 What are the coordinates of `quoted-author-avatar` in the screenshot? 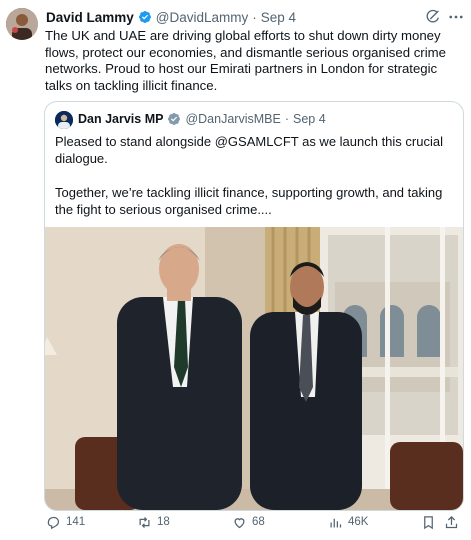 It's located at (64, 120).